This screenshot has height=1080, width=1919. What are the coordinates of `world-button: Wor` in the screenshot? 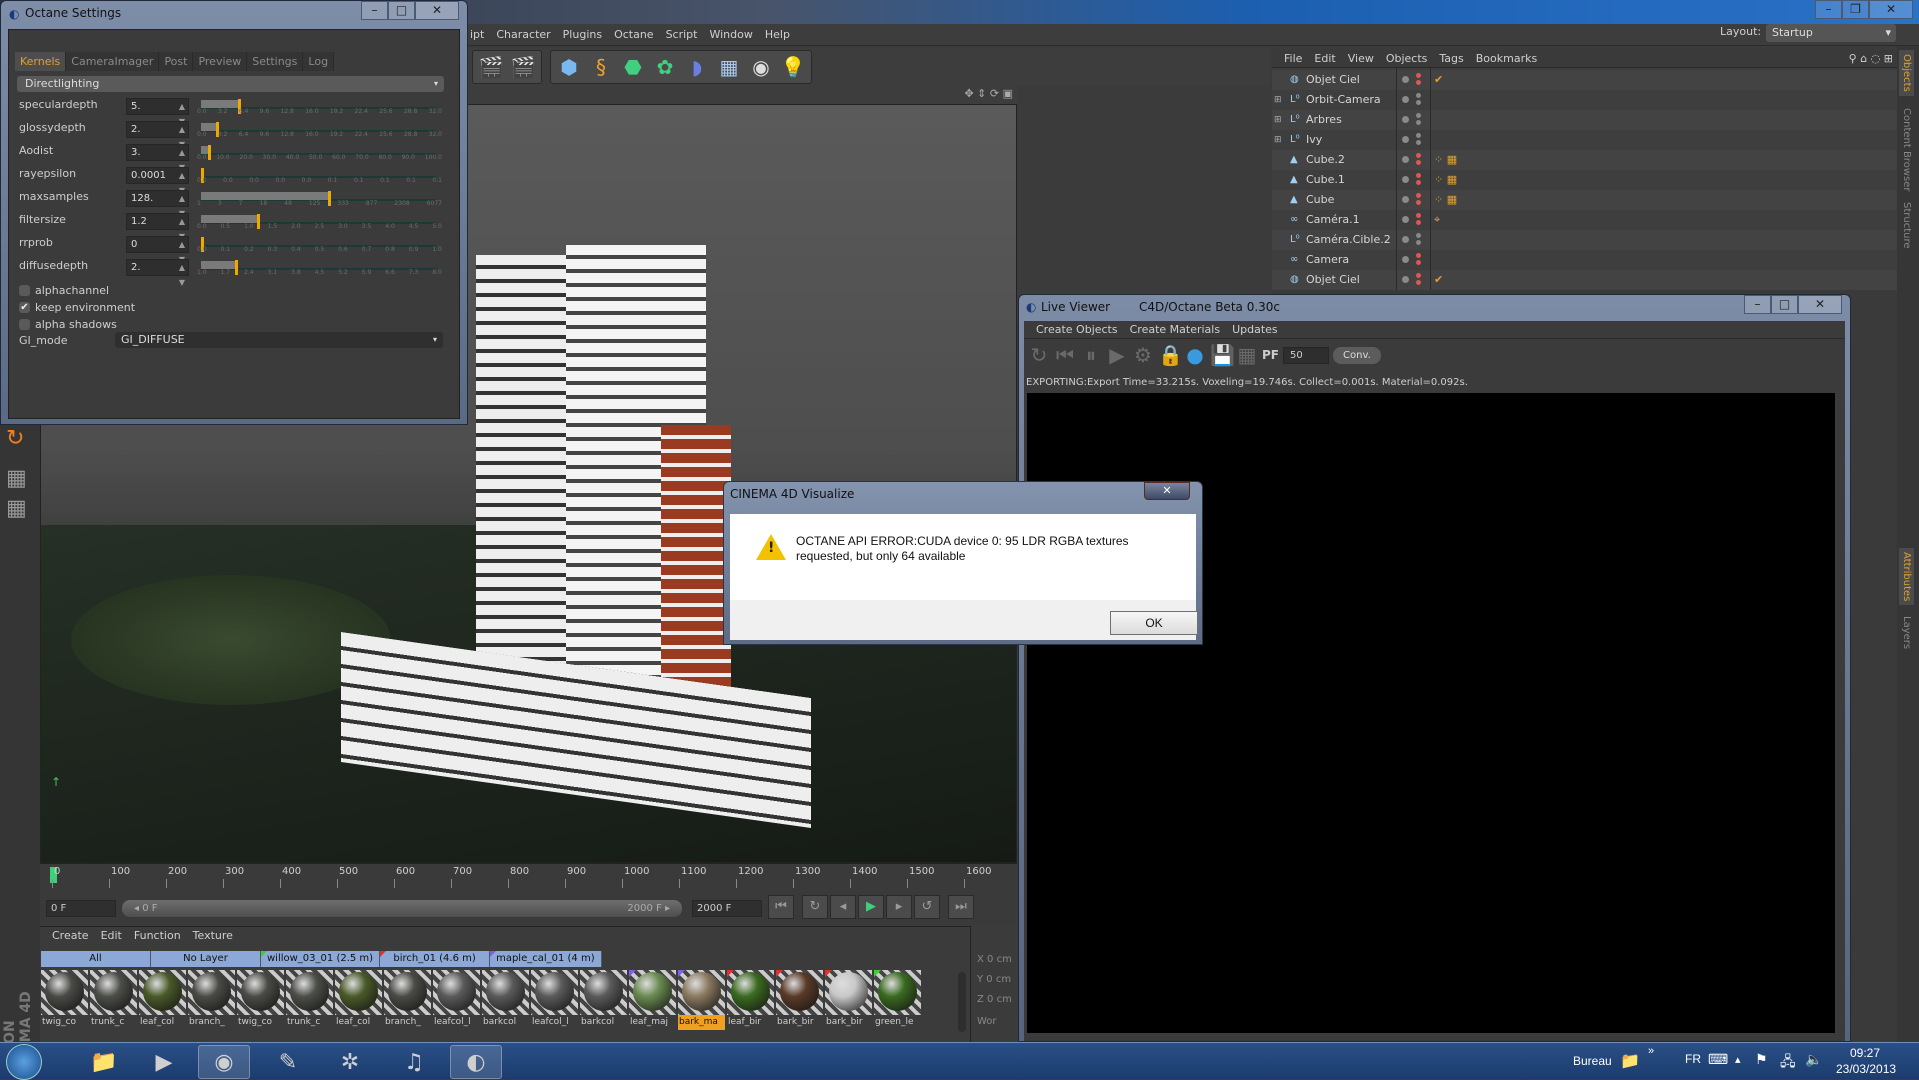 It's located at (987, 1021).